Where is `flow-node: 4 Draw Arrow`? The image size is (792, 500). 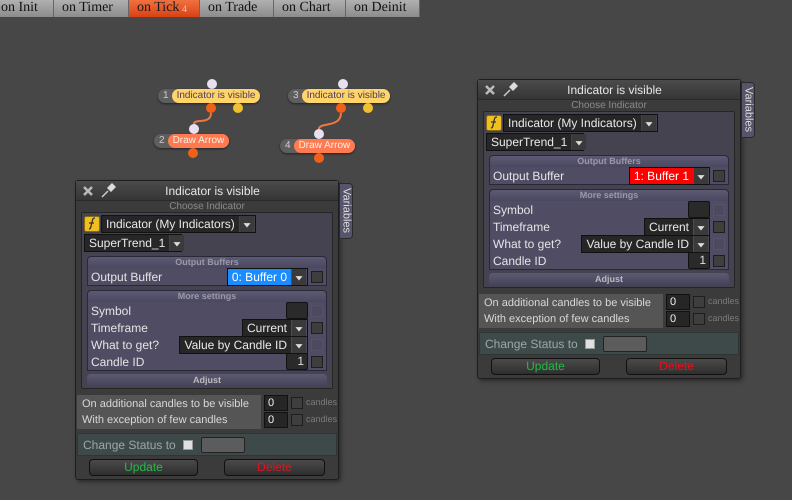
flow-node: 4 Draw Arrow is located at coordinates (318, 146).